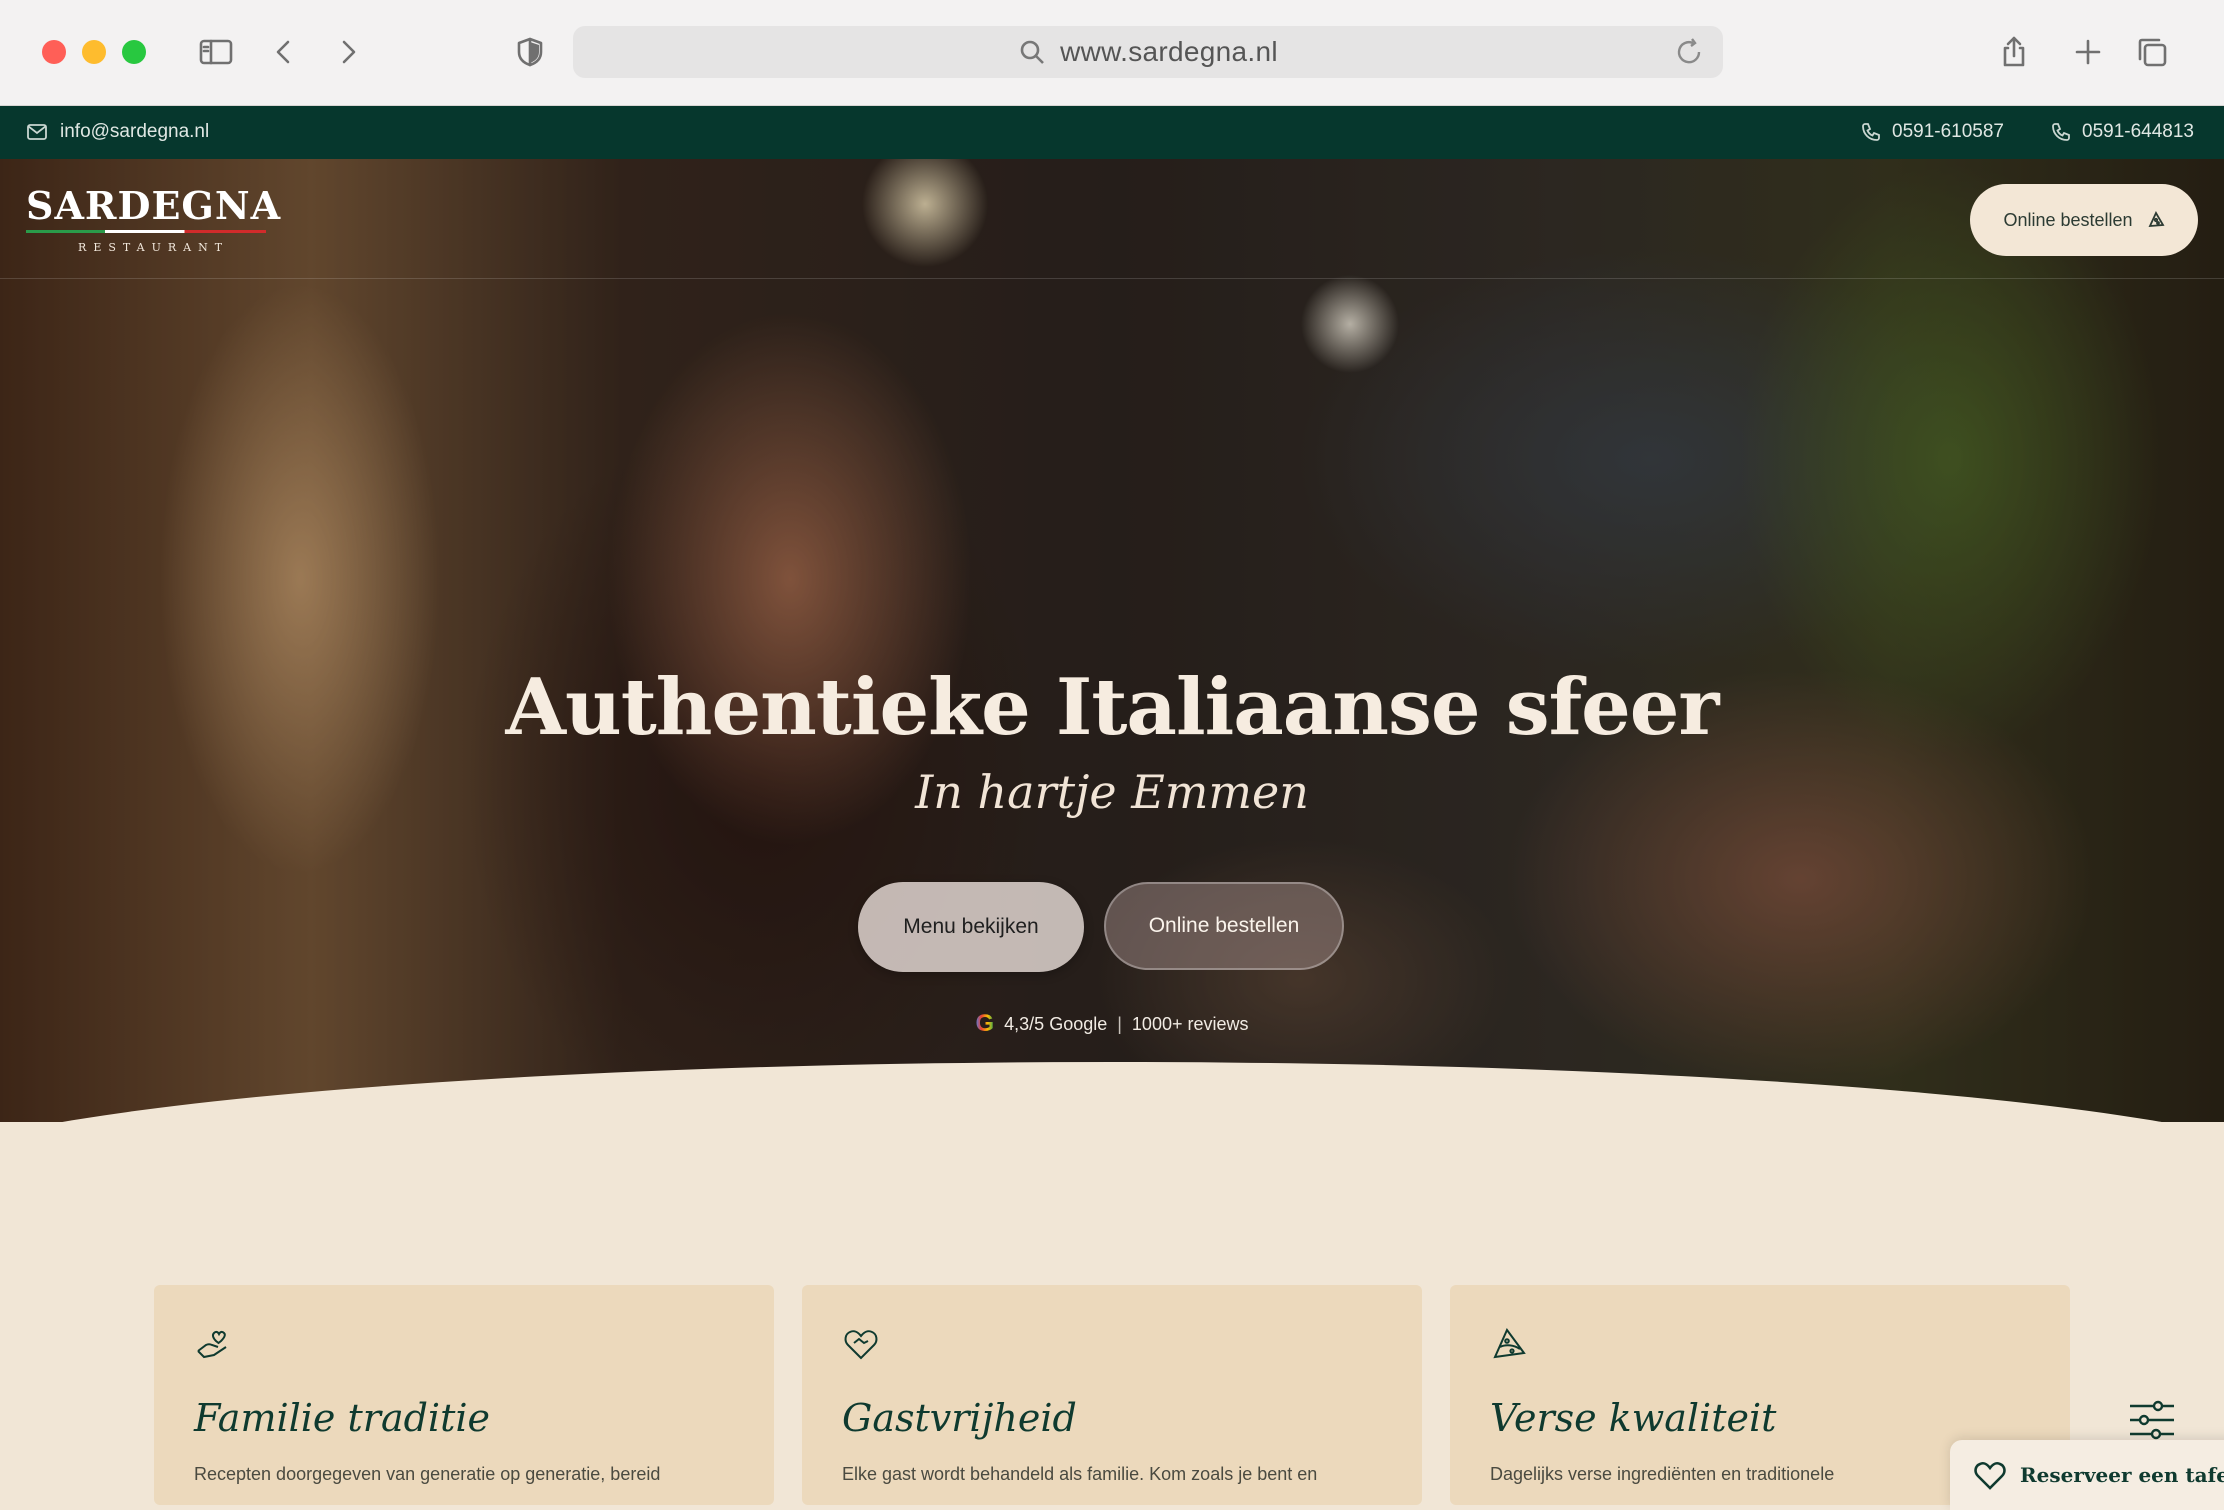 Image resolution: width=2224 pixels, height=1510 pixels. I want to click on phone-text-2: 0591-644813, so click(2138, 131).